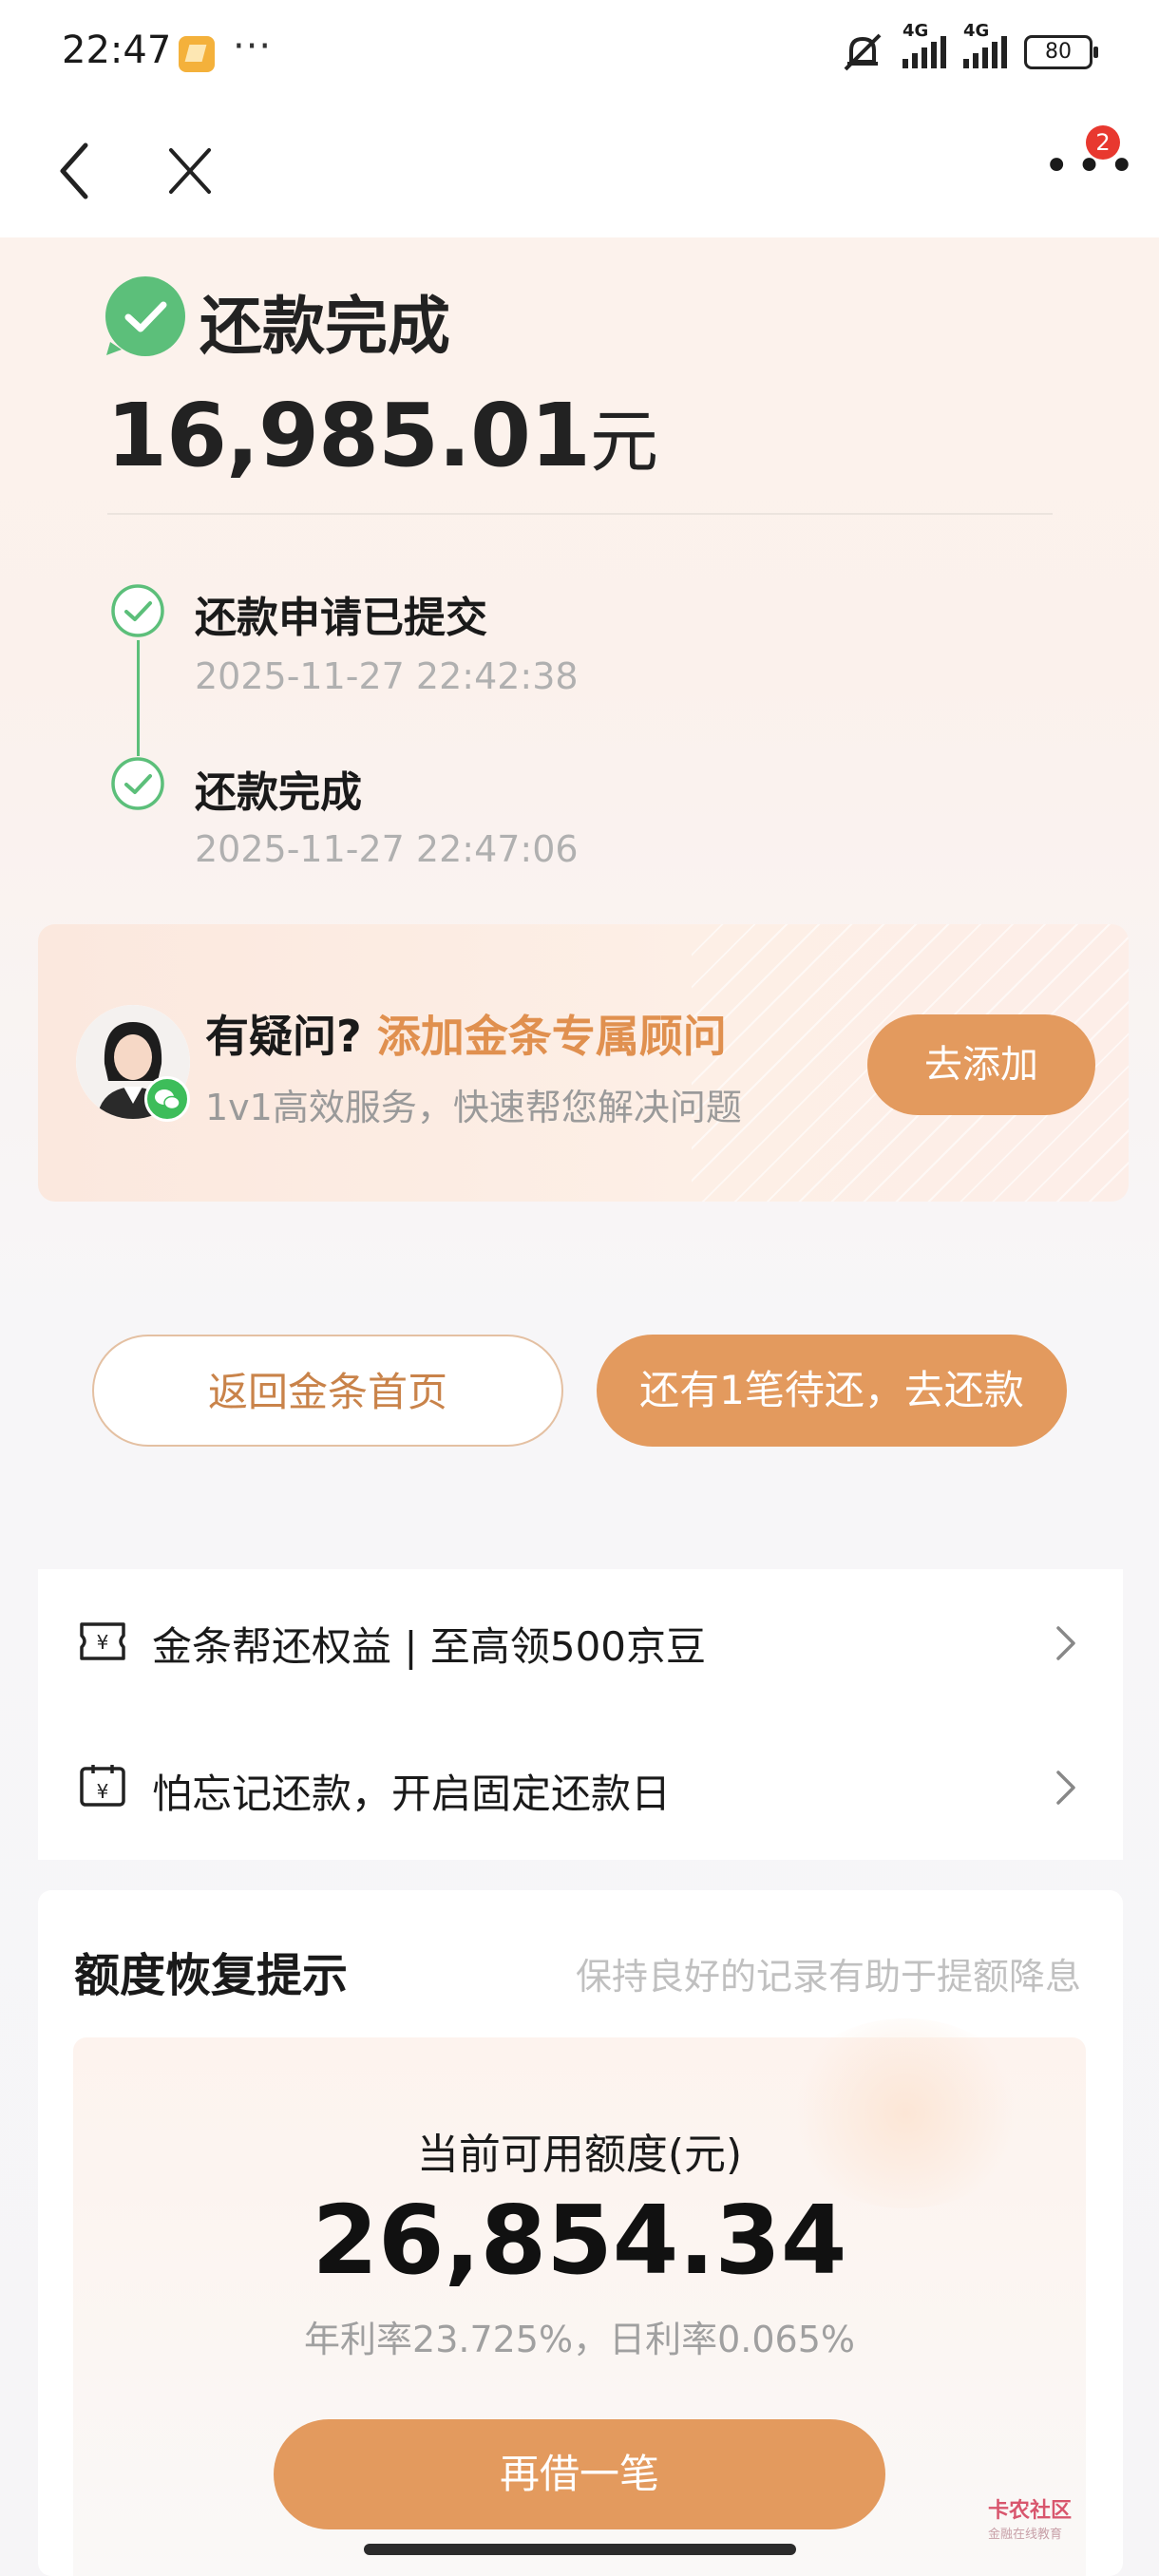 The image size is (1159, 2576). Describe the element at coordinates (828, 1977) in the screenshot. I see `quota-hint: 保持良好的记录有助于提额降息` at that location.